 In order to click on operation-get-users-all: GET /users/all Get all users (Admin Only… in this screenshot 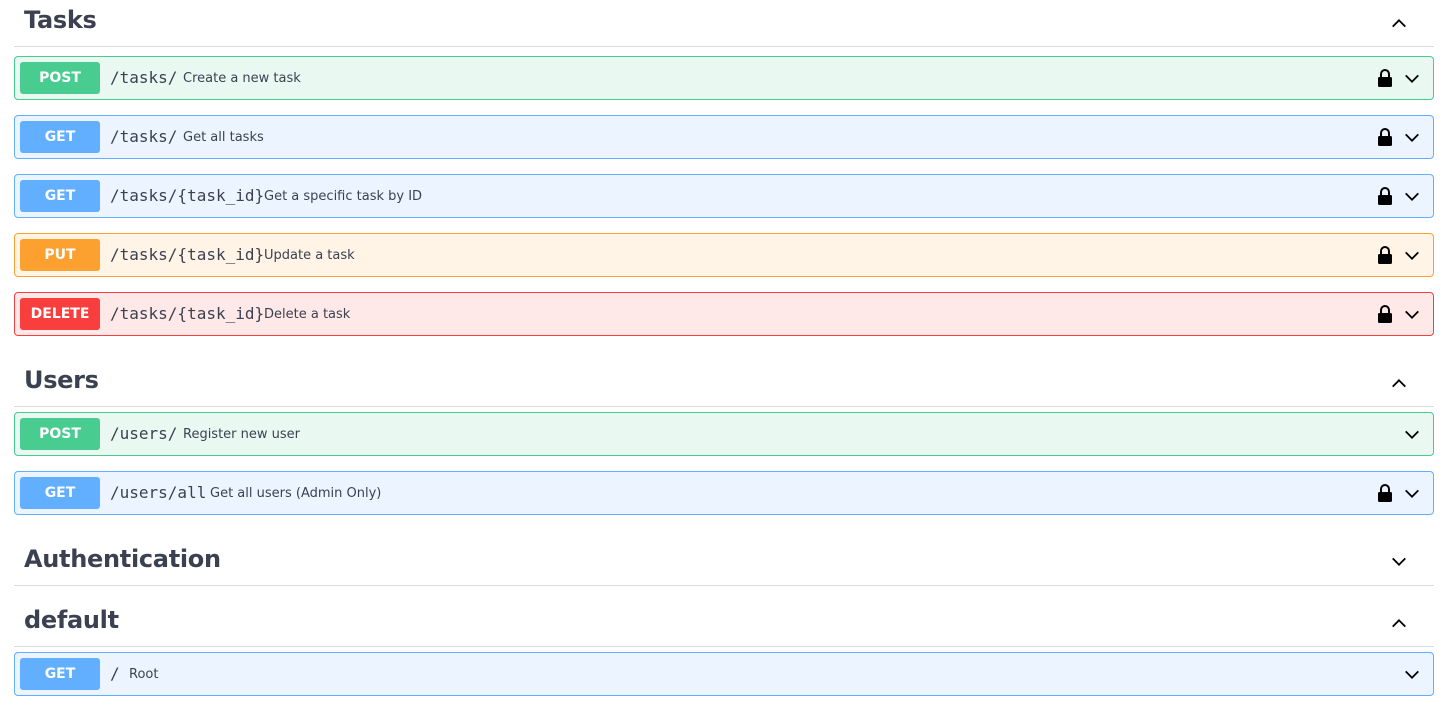, I will do `click(724, 493)`.